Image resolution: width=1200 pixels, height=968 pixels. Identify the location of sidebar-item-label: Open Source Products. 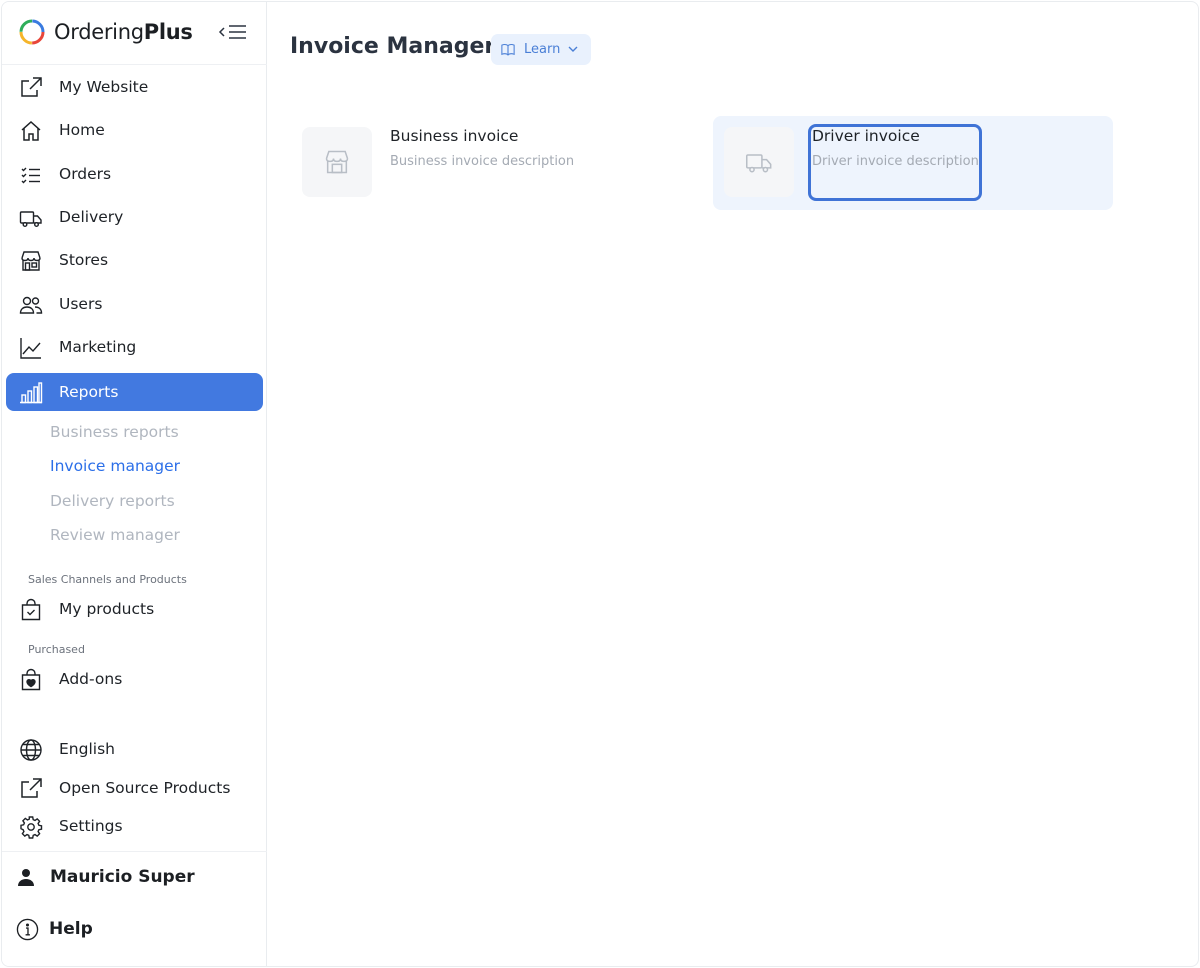
(145, 788).